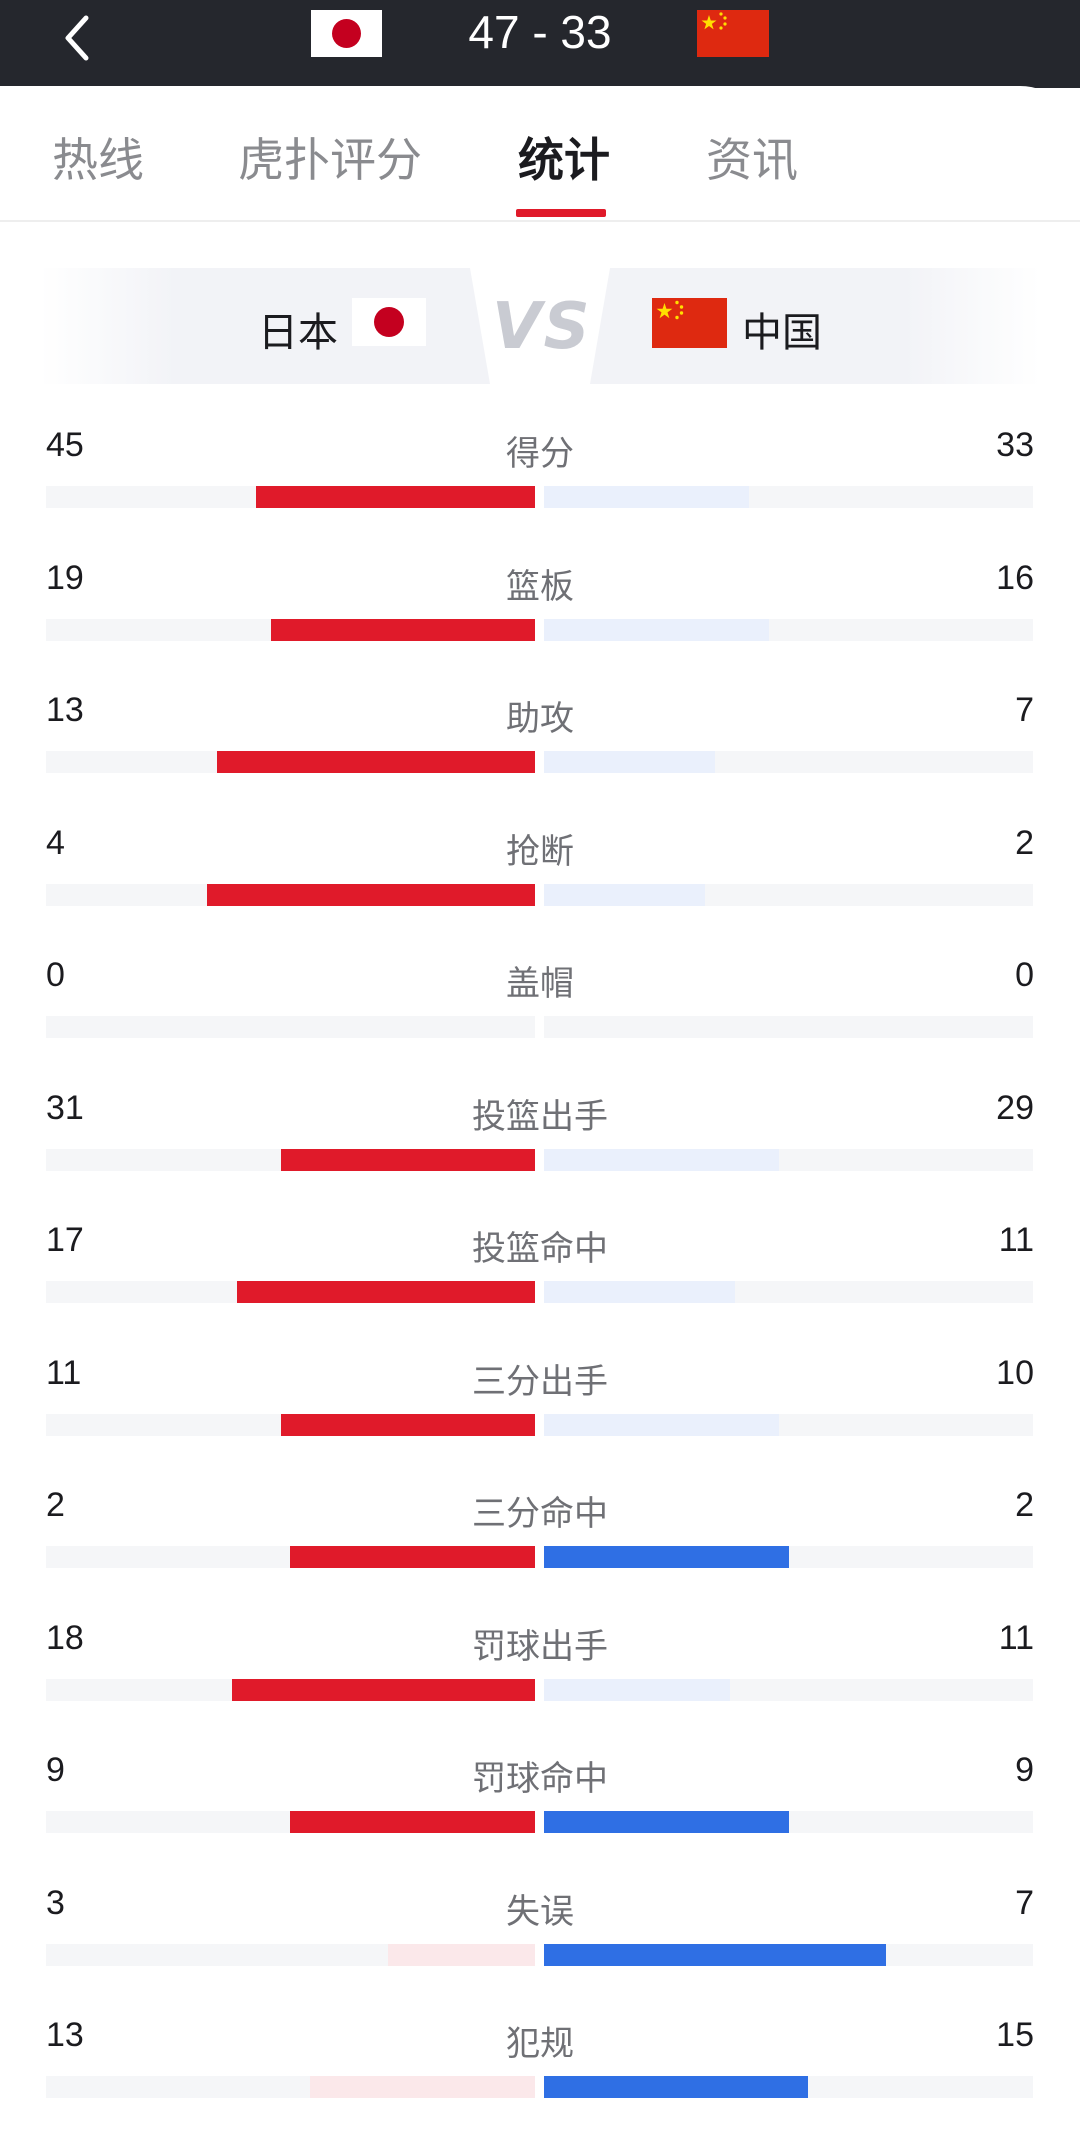 The image size is (1080, 2145). What do you see at coordinates (55, 842) in the screenshot?
I see `home-stat-value: 4` at bounding box center [55, 842].